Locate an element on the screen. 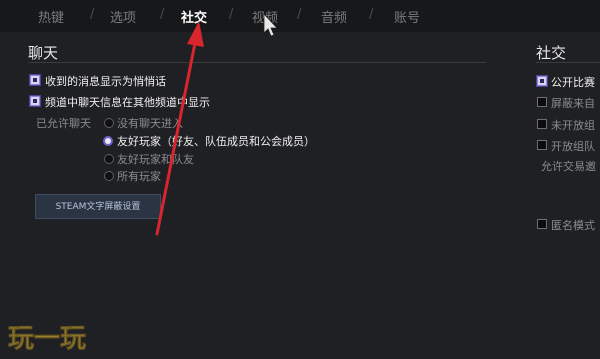 This screenshot has height=359, width=600. tab-audio: 音频 is located at coordinates (334, 16).